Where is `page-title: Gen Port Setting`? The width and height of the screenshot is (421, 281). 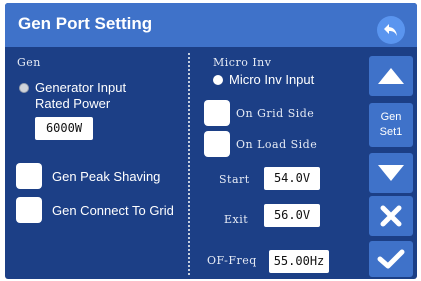
page-title: Gen Port Setting is located at coordinates (85, 23).